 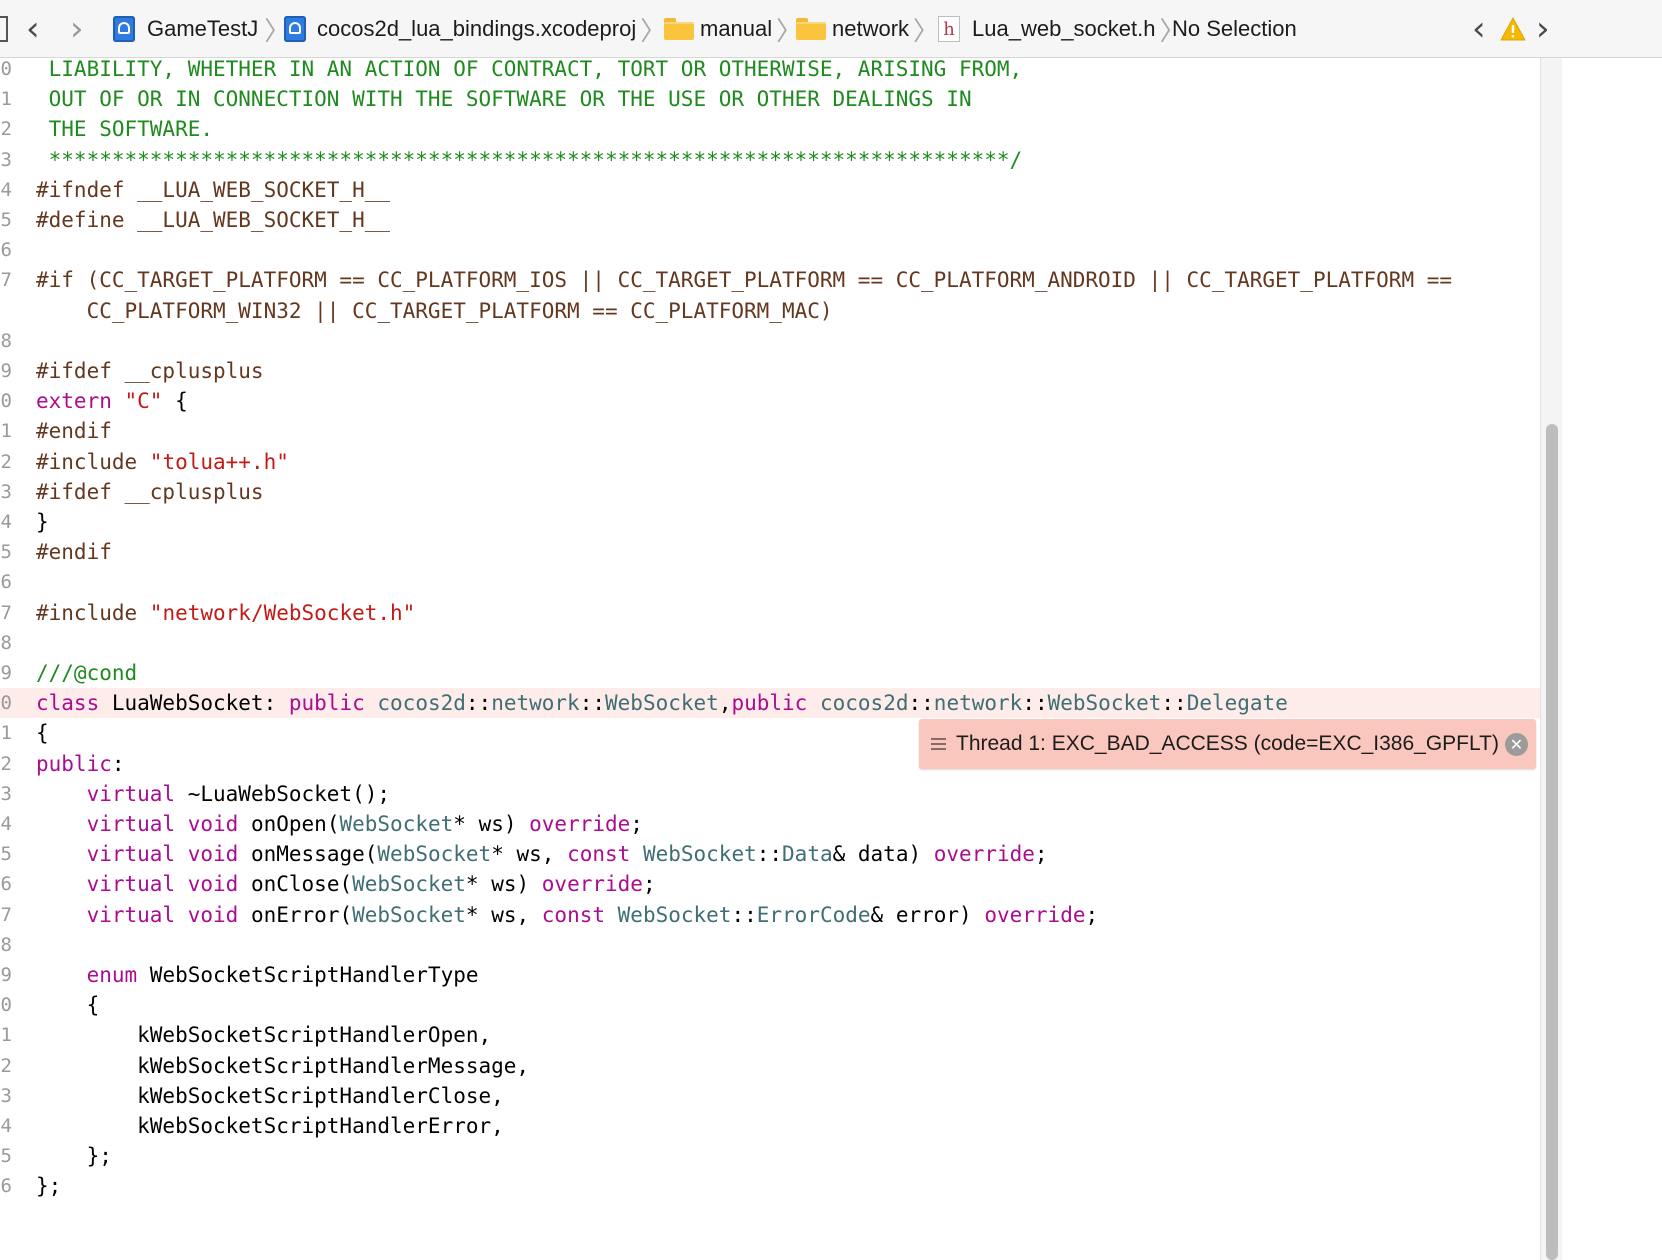 What do you see at coordinates (33, 29) in the screenshot?
I see `back-button: ‹` at bounding box center [33, 29].